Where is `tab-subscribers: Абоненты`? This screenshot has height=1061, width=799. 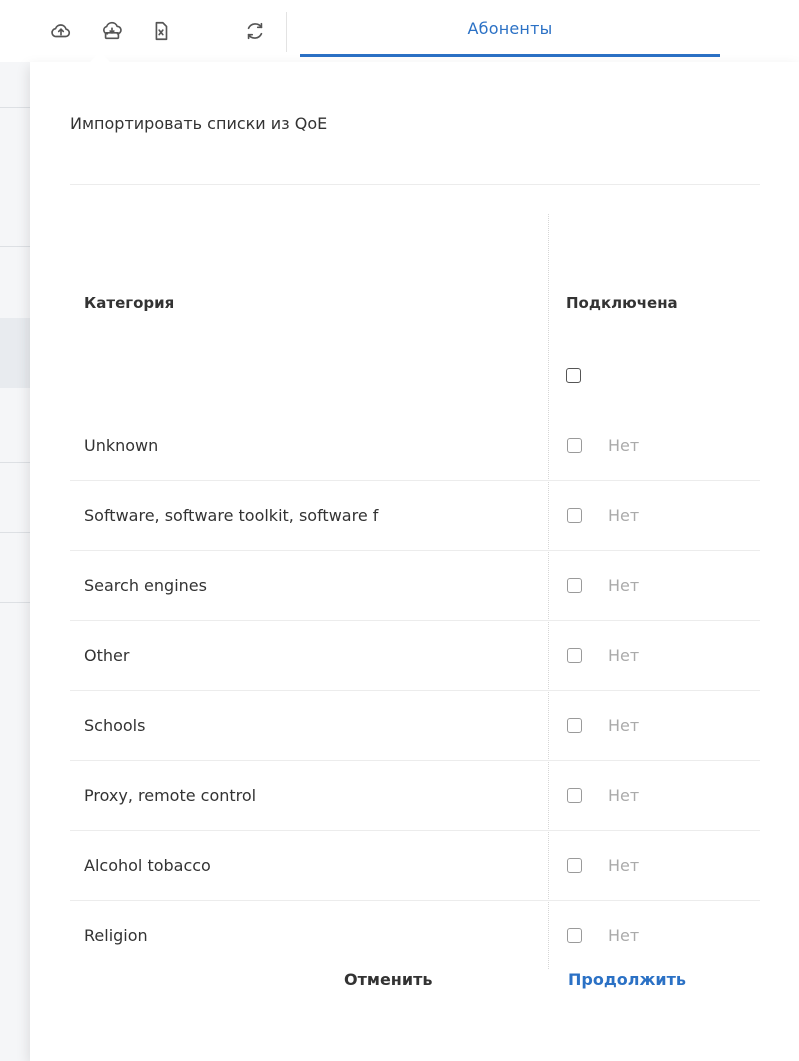
tab-subscribers: Абоненты is located at coordinates (510, 28).